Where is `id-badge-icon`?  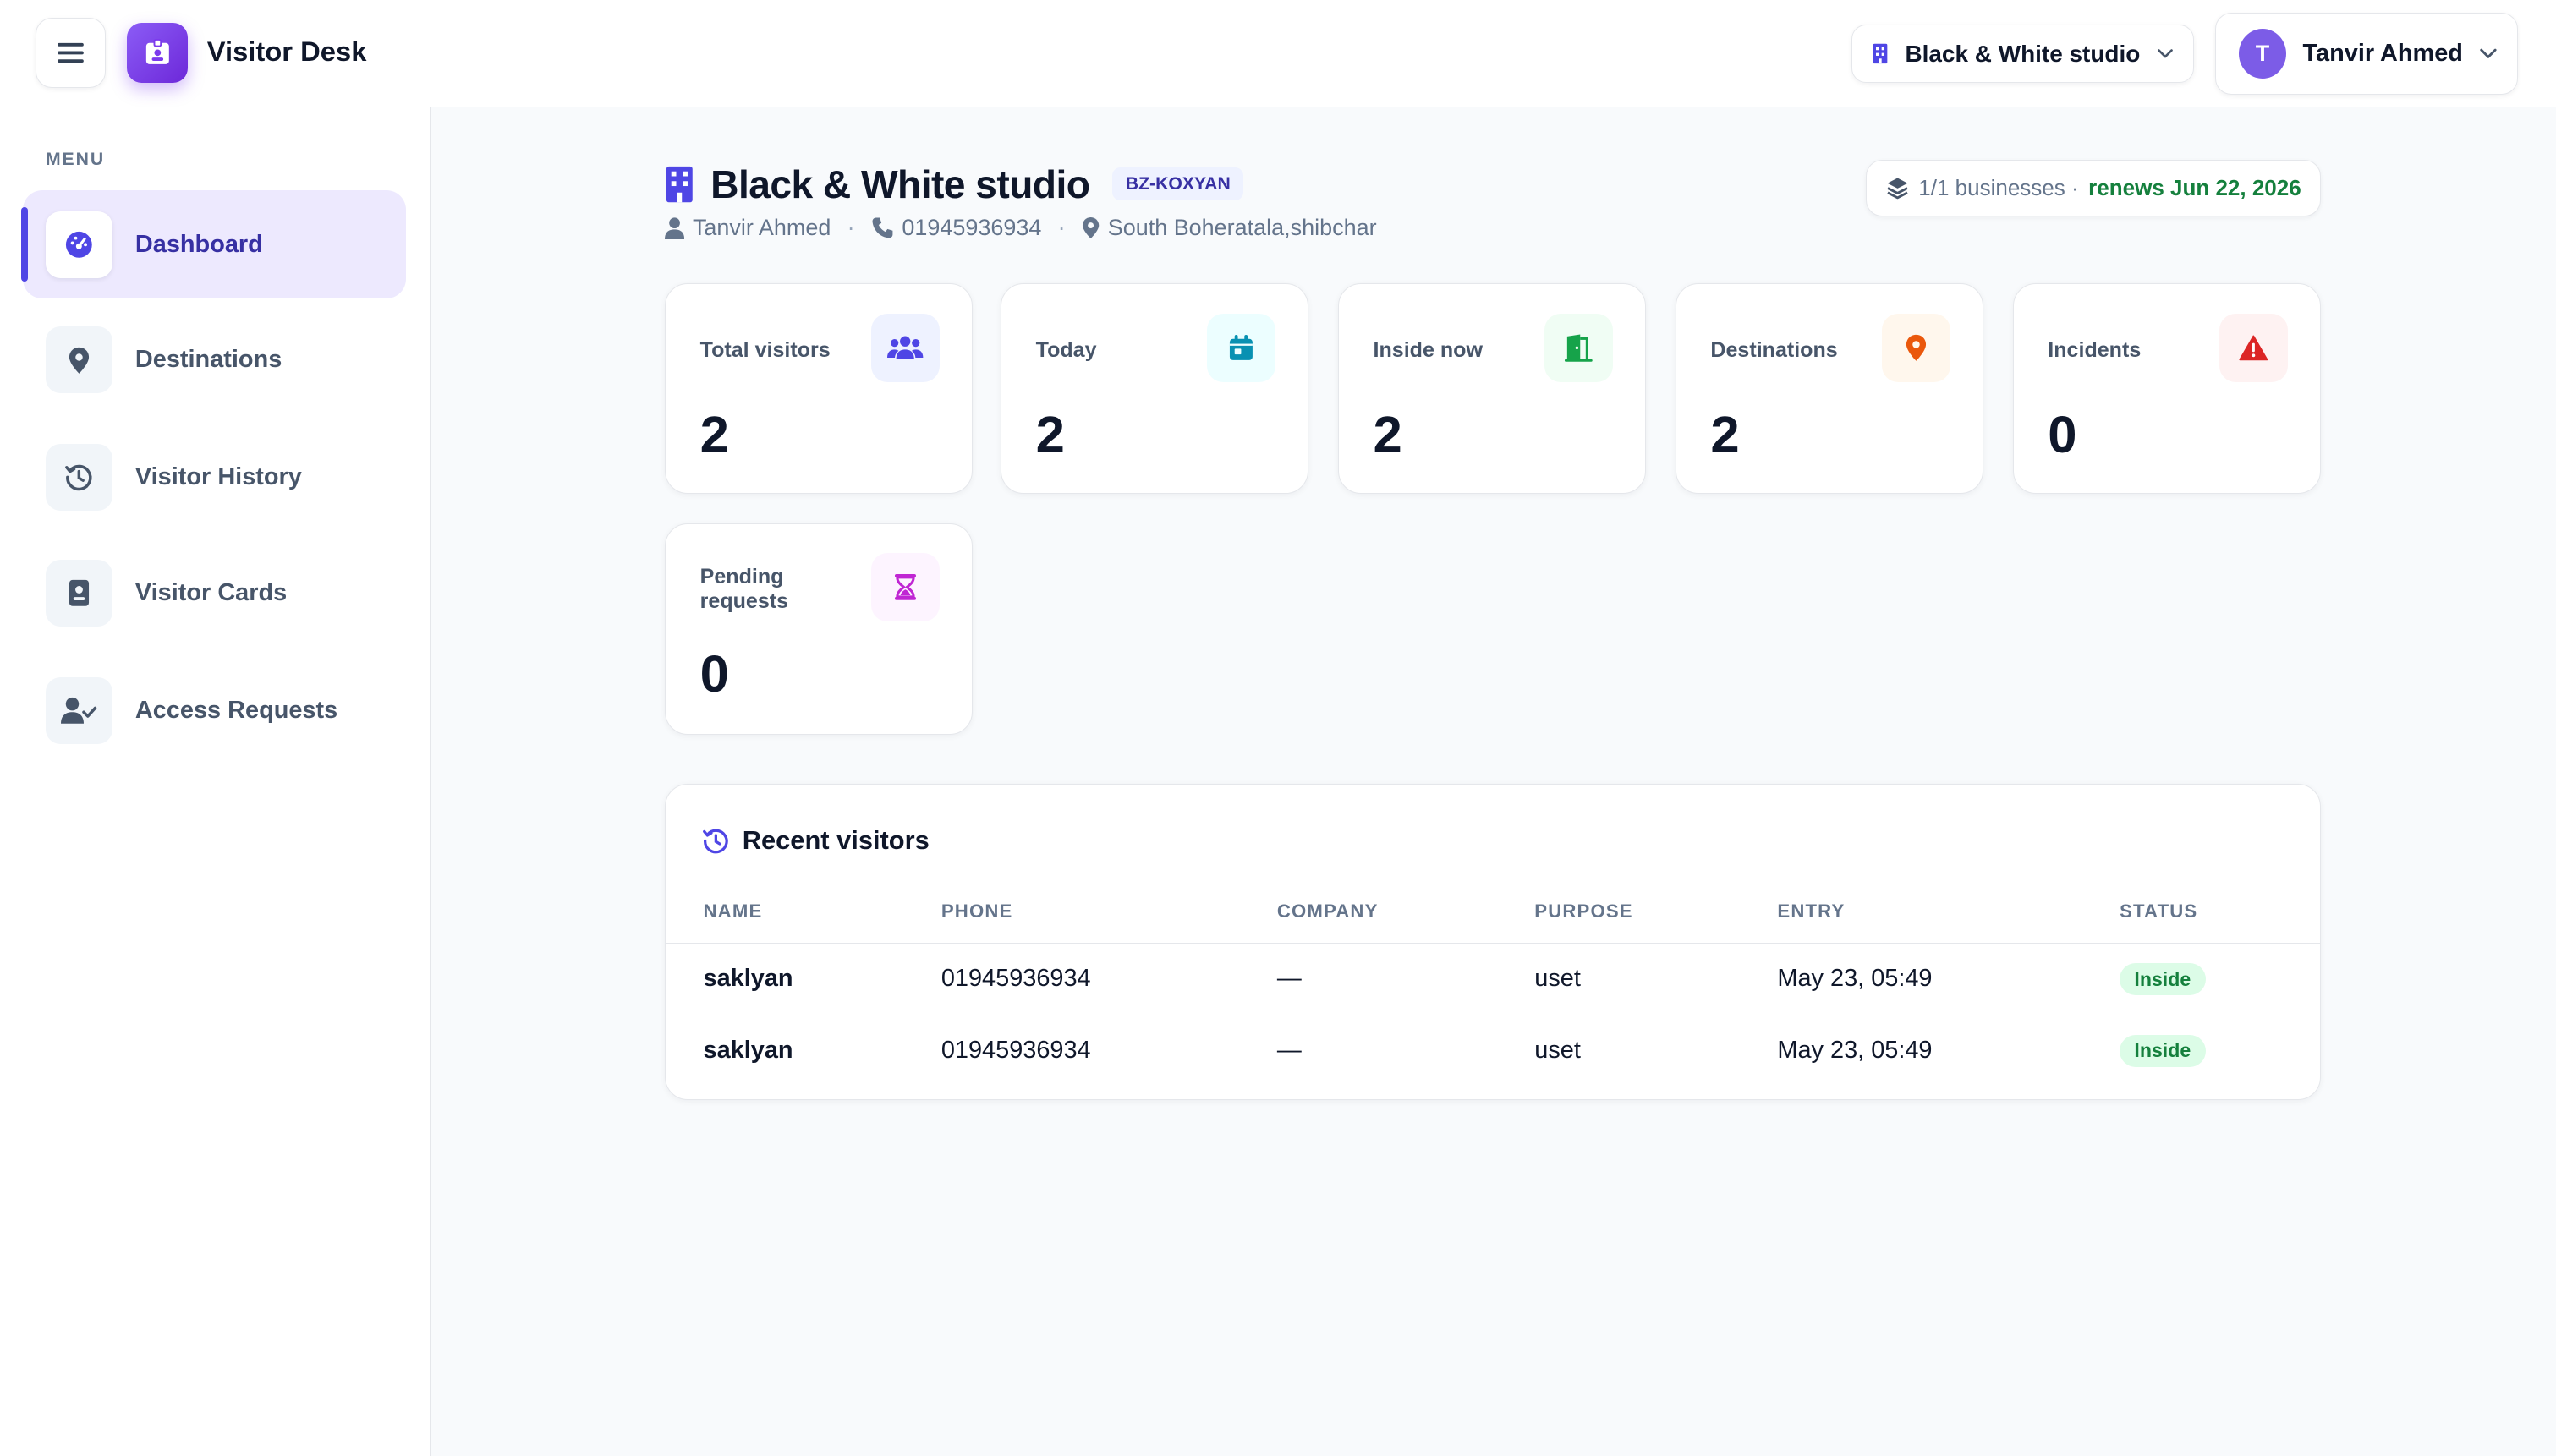
id-badge-icon is located at coordinates (157, 52).